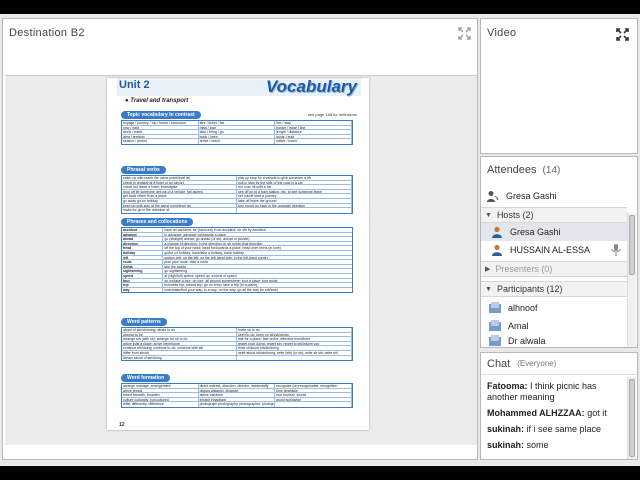  I want to click on chat-message: Mohammed ALHZZAA: got it, so click(554, 413).